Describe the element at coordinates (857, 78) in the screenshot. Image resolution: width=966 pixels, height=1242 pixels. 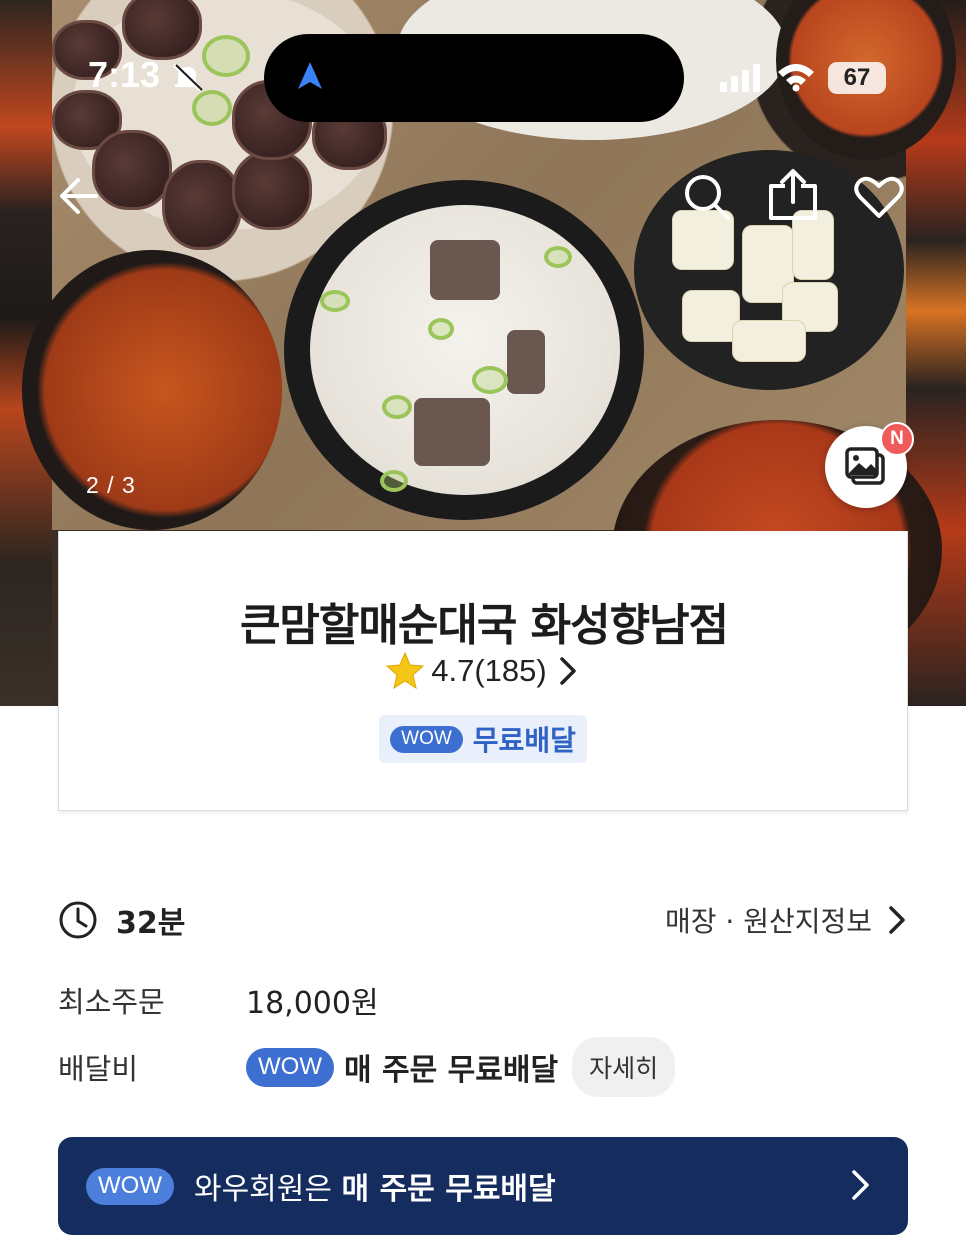
I see `battery-indicator: 67` at that location.